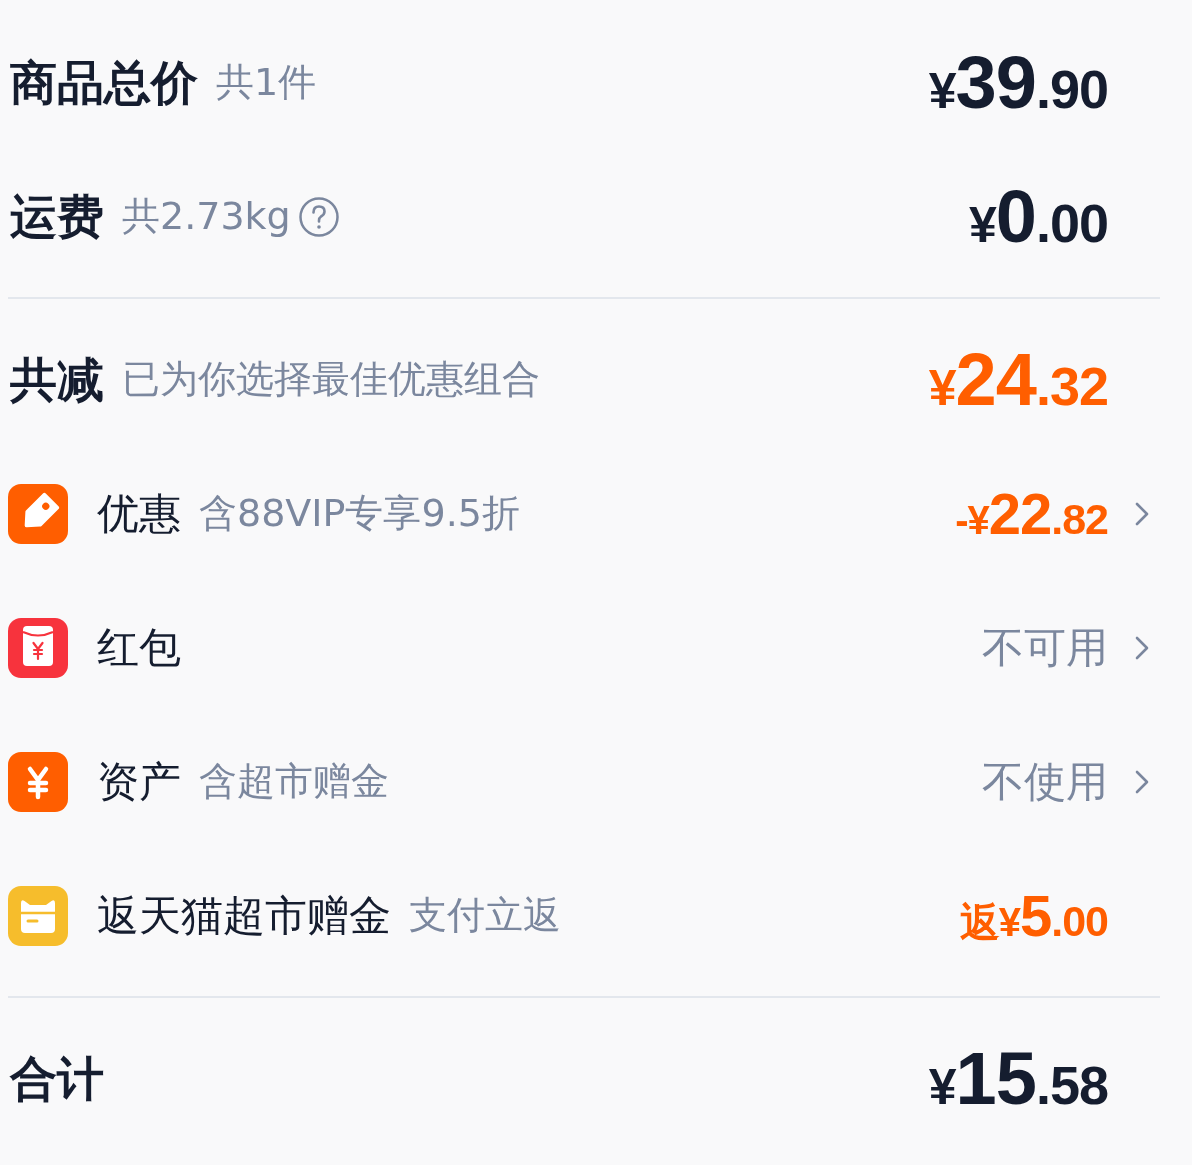 The height and width of the screenshot is (1165, 1192). What do you see at coordinates (1018, 83) in the screenshot?
I see `price-amount: ¥39.90` at bounding box center [1018, 83].